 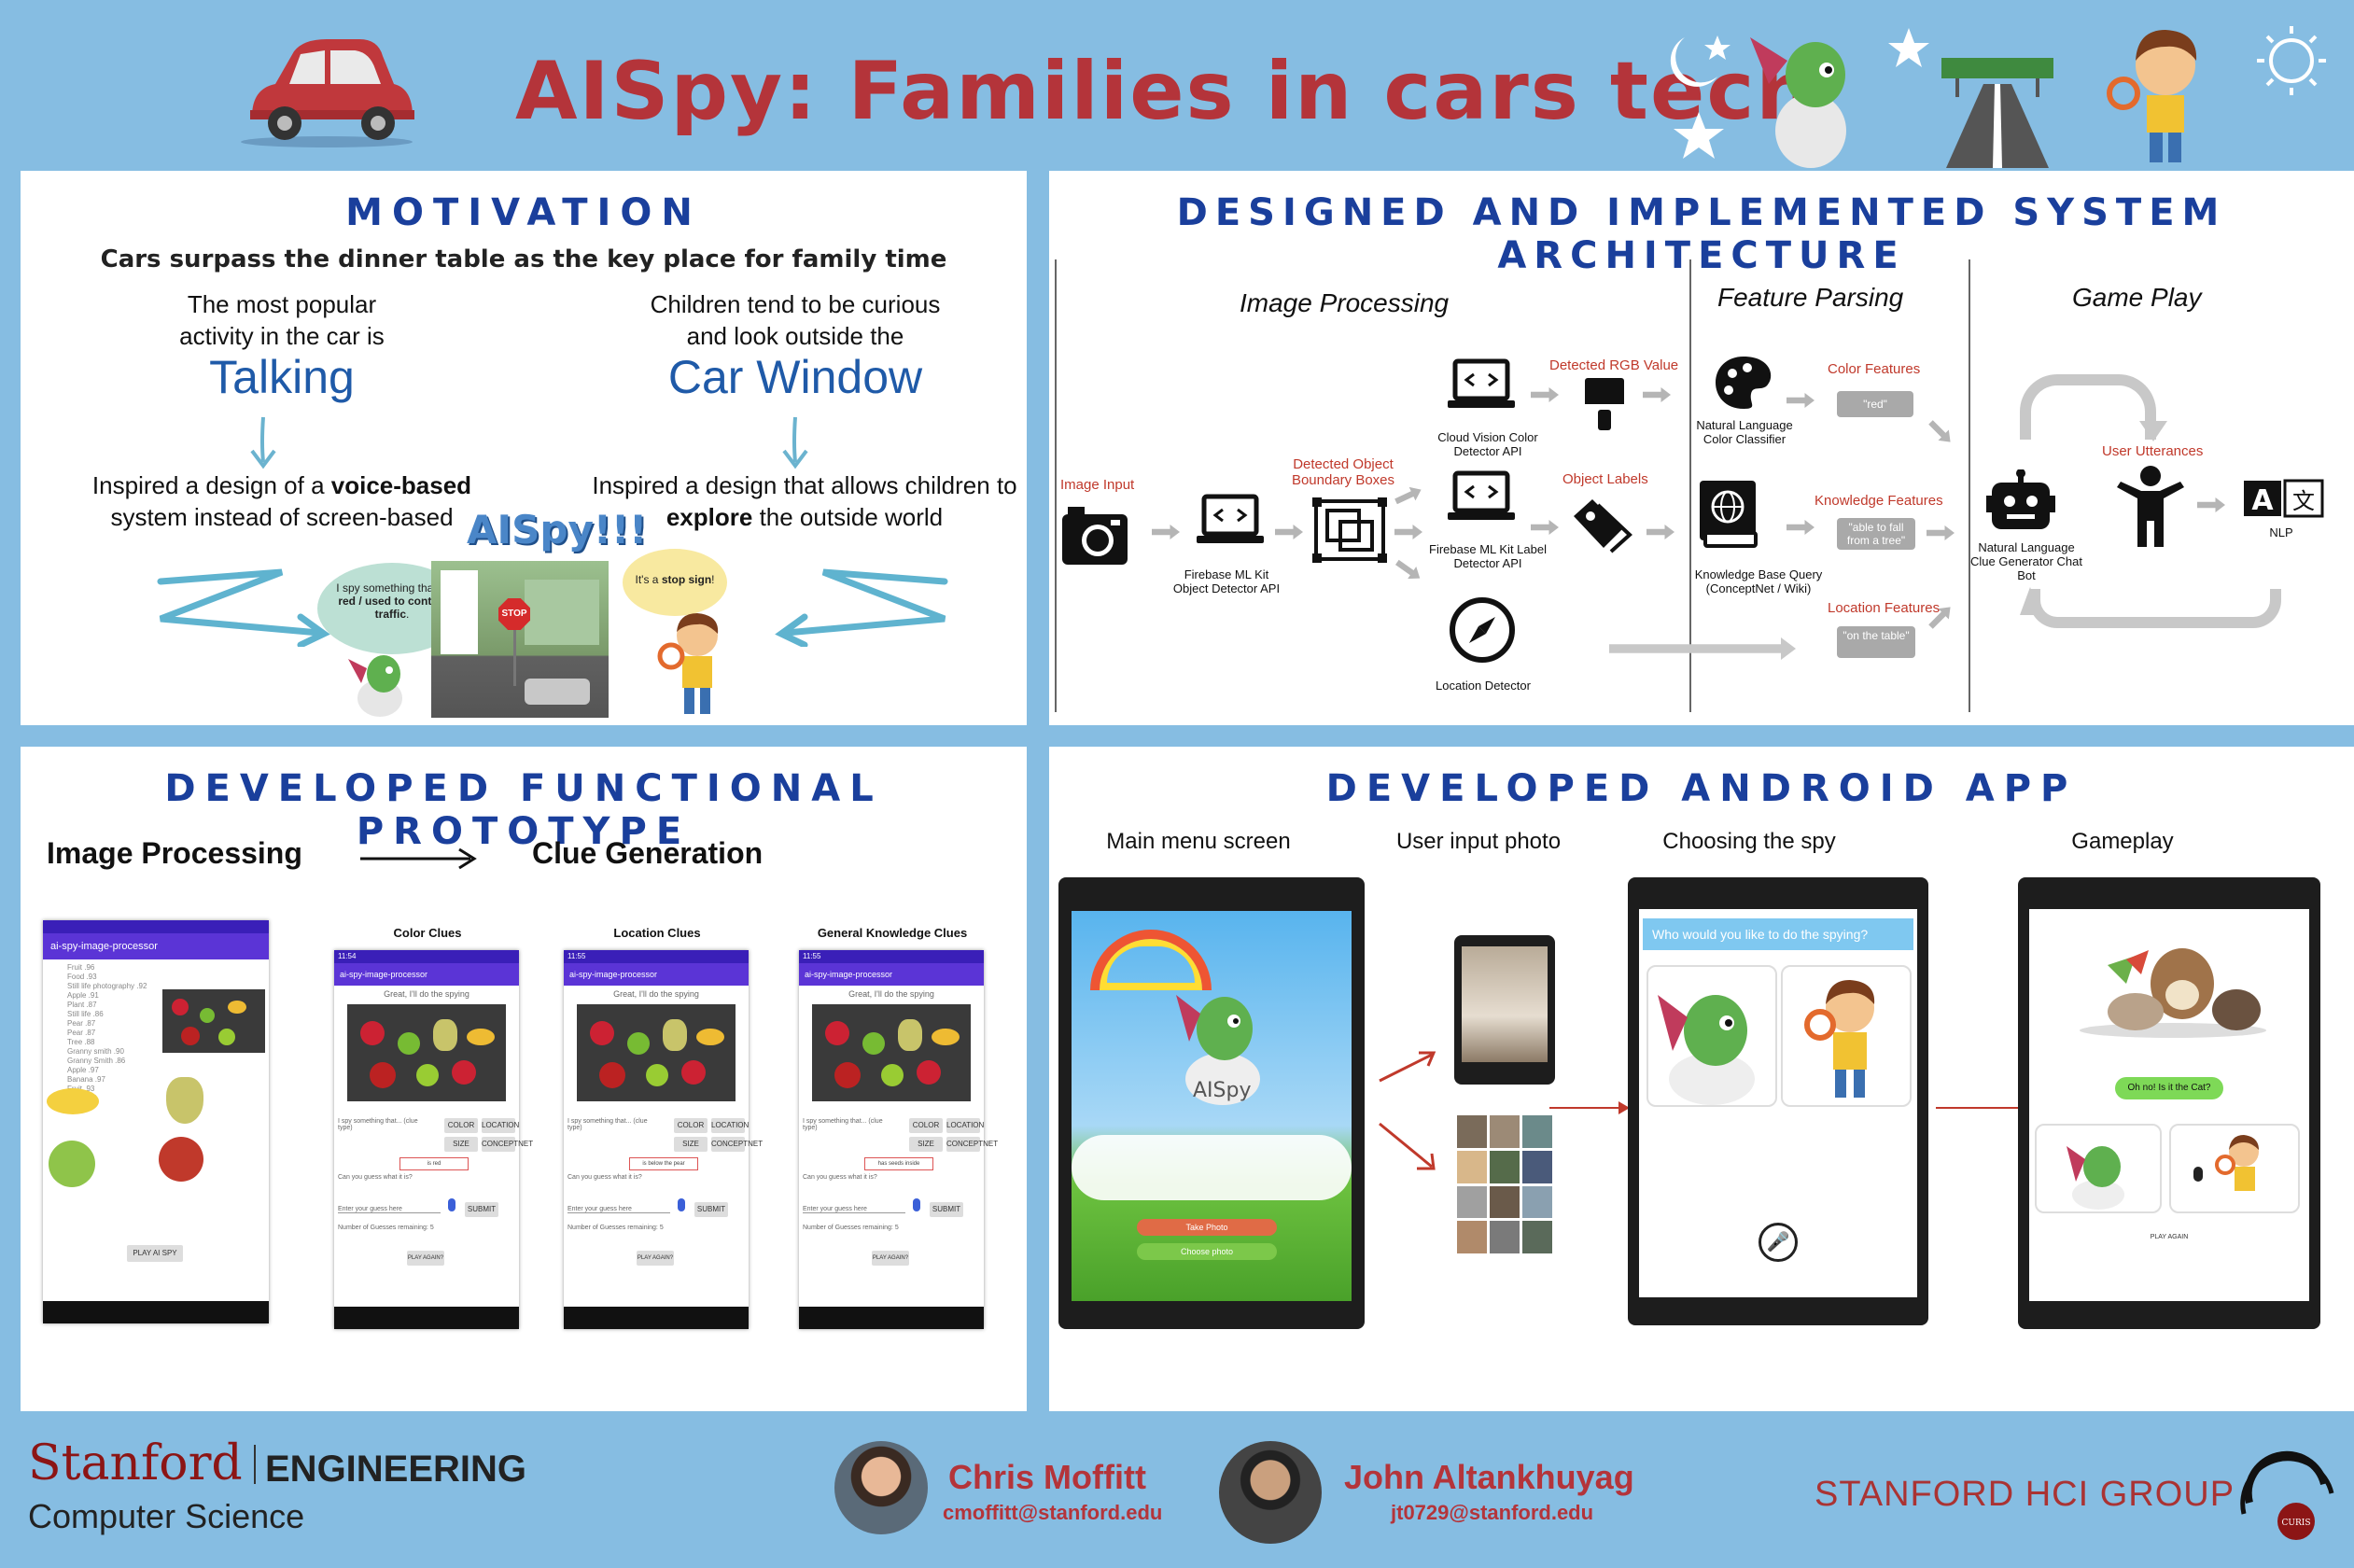 I want to click on poster-title: AISpy: Families in cars tech, so click(x=1165, y=91).